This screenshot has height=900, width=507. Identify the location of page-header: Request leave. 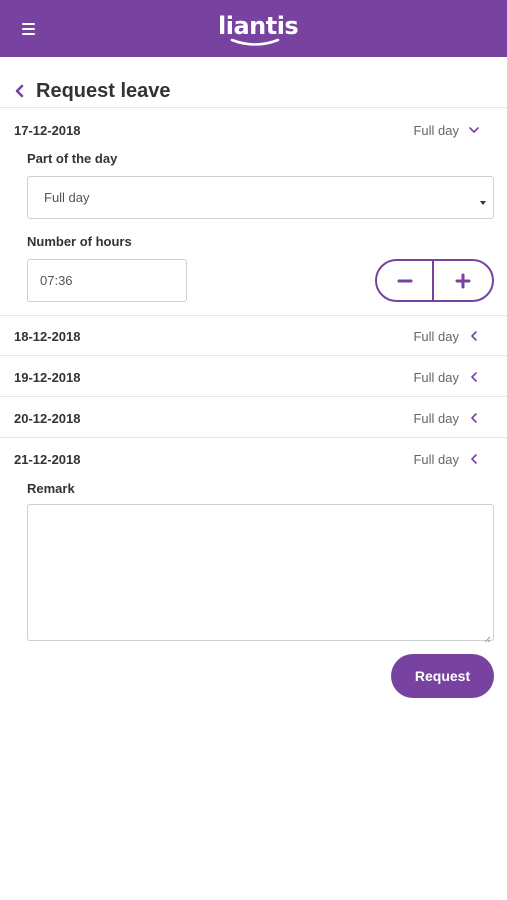
(253, 90).